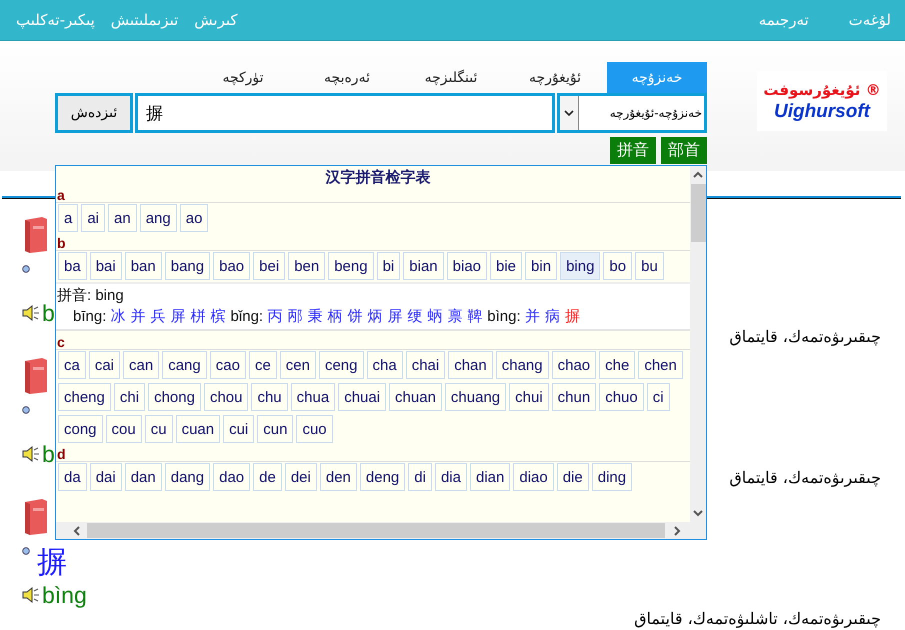 Image resolution: width=905 pixels, height=630 pixels. What do you see at coordinates (231, 266) in the screenshot?
I see `syllable-button: bao` at bounding box center [231, 266].